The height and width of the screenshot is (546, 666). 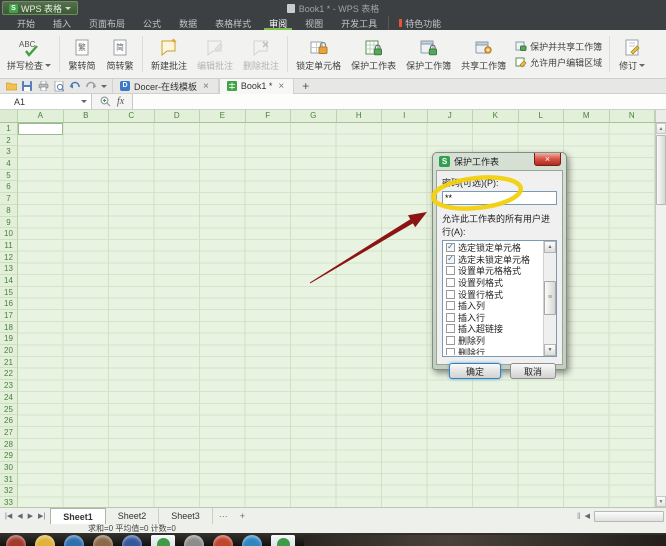 What do you see at coordinates (11, 86) in the screenshot?
I see `open-folder-icon` at bounding box center [11, 86].